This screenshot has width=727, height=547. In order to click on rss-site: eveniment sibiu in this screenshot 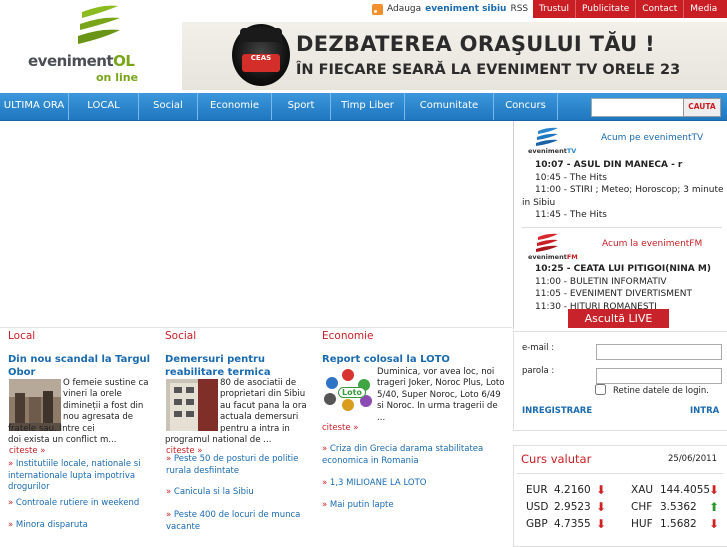, I will do `click(466, 9)`.